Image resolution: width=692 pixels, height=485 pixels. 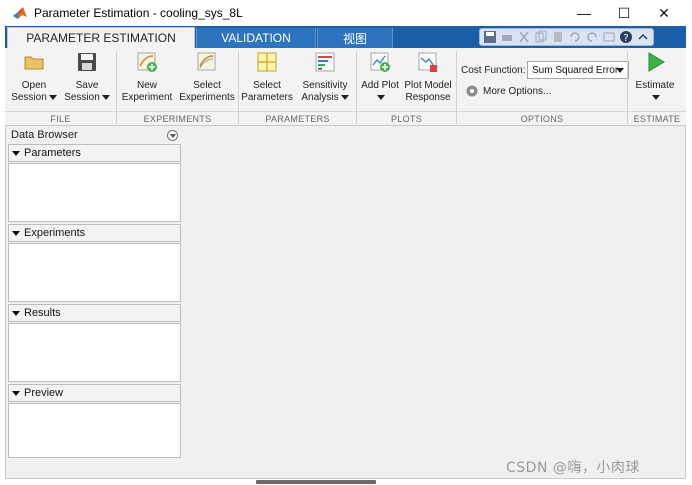 I want to click on section-label-file: FILE, so click(x=60, y=118).